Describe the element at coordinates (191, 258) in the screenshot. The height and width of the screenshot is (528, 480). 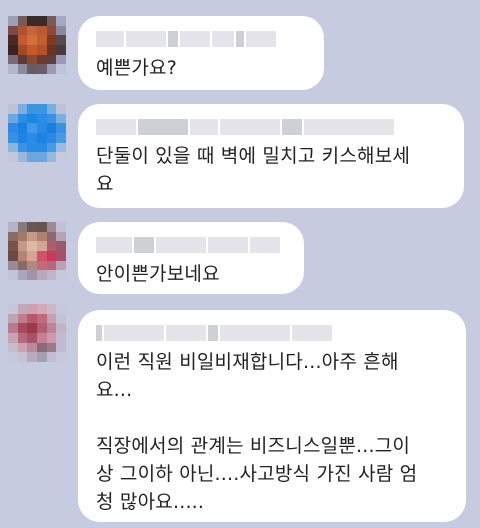
I see `comment-bubble: 안이쁜가보네요` at that location.